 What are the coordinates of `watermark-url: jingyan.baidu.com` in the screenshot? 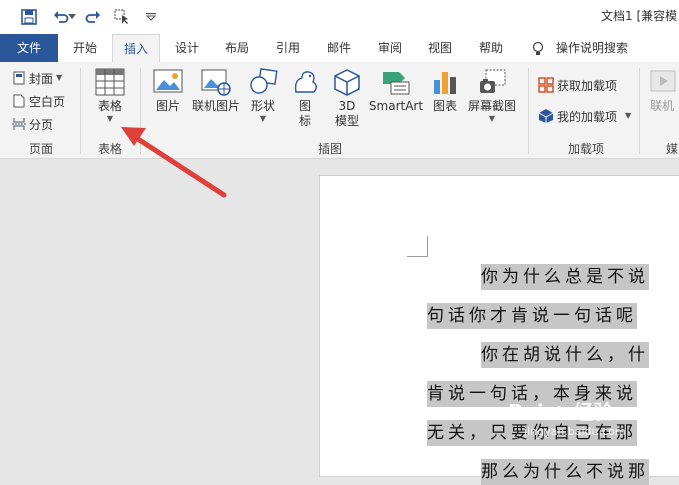 It's located at (575, 431).